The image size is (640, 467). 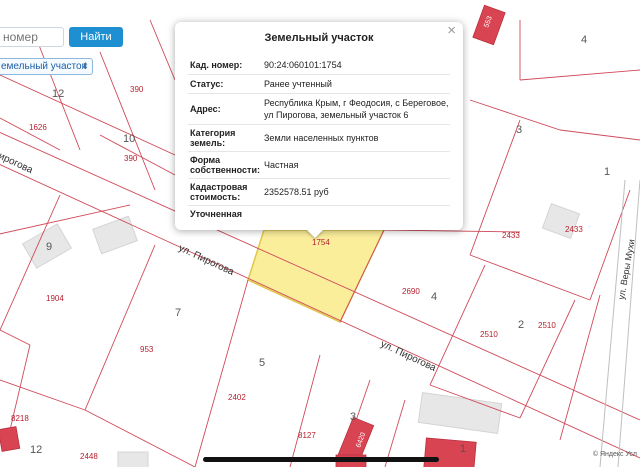 I want to click on map-copyright: © Яндекс Усл, so click(x=615, y=454).